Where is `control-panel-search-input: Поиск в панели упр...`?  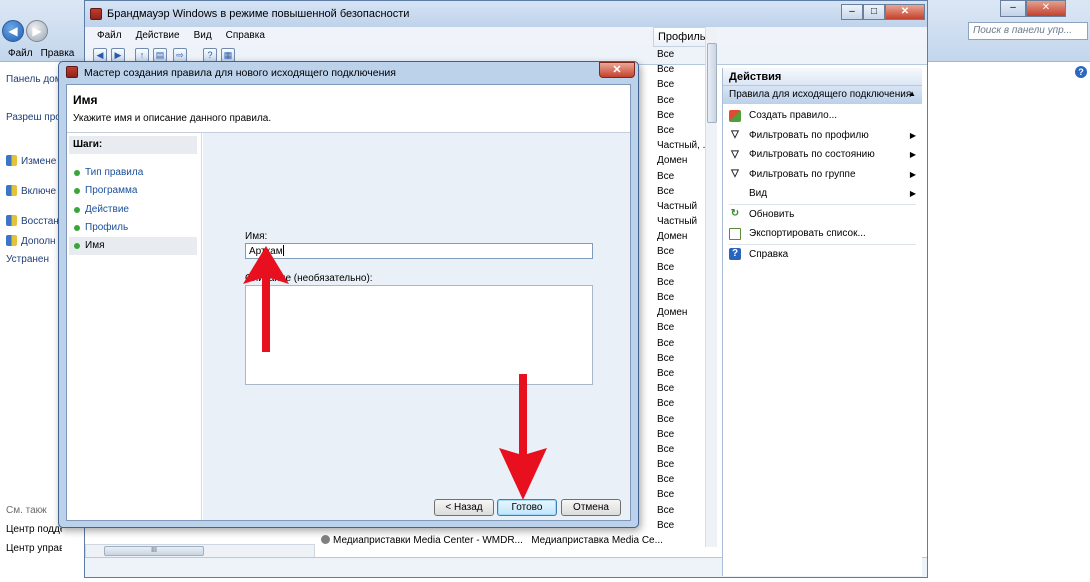 control-panel-search-input: Поиск в панели упр... is located at coordinates (1028, 31).